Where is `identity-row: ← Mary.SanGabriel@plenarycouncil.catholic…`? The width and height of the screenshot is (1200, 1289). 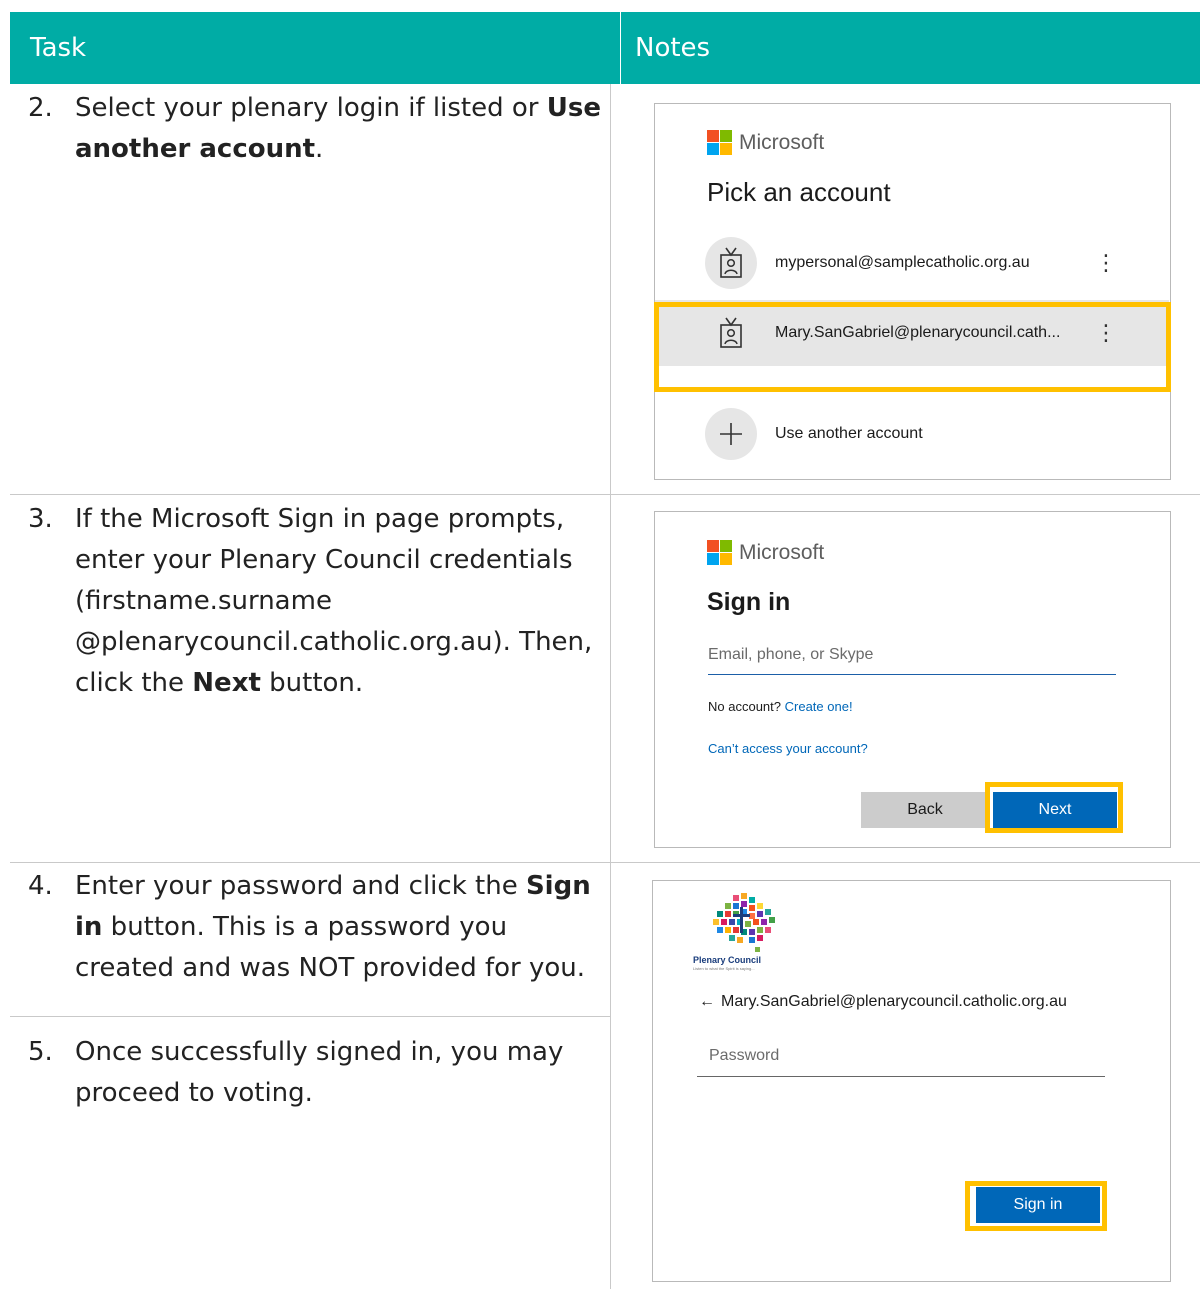
identity-row: ← Mary.SanGabriel@plenarycouncil.catholic… is located at coordinates (883, 1002).